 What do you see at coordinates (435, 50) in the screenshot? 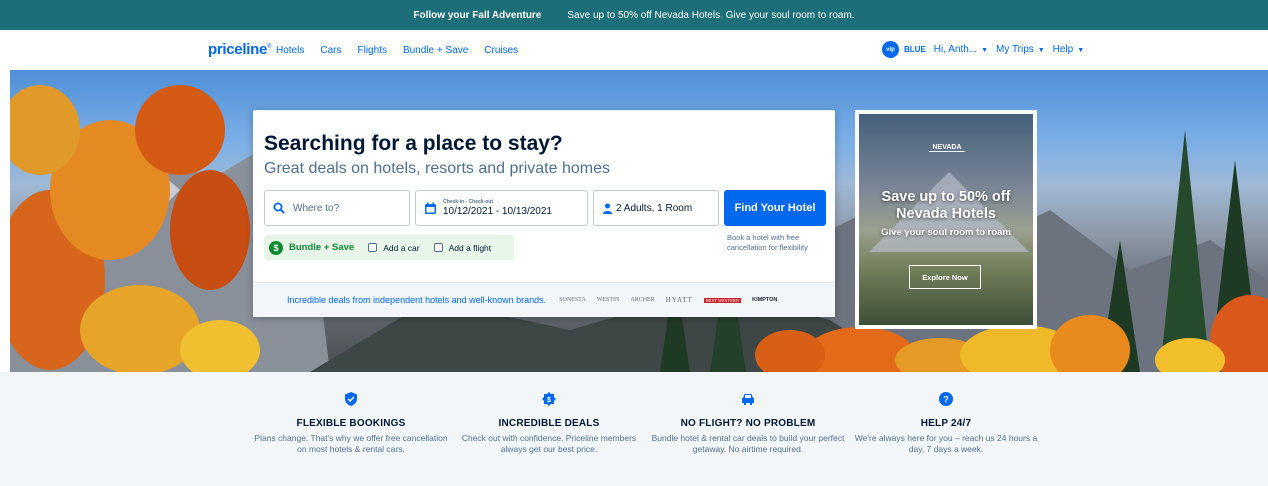
I see `nav-bundle-save: Bundle + Save` at bounding box center [435, 50].